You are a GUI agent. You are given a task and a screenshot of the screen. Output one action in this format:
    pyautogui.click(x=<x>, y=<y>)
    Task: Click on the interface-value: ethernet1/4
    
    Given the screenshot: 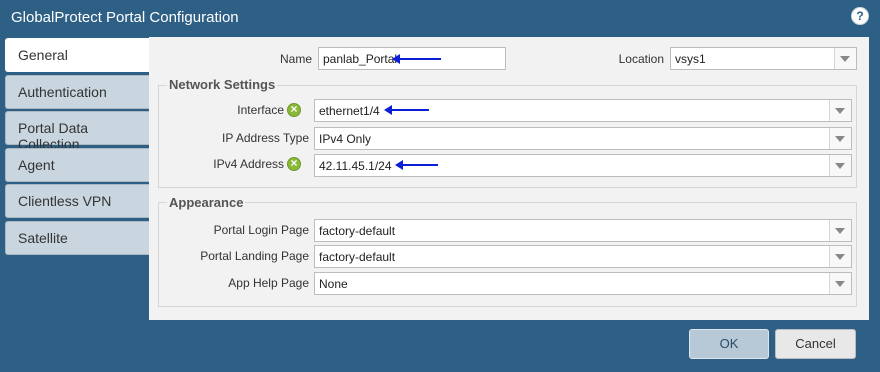 What is the action you would take?
    pyautogui.click(x=349, y=111)
    